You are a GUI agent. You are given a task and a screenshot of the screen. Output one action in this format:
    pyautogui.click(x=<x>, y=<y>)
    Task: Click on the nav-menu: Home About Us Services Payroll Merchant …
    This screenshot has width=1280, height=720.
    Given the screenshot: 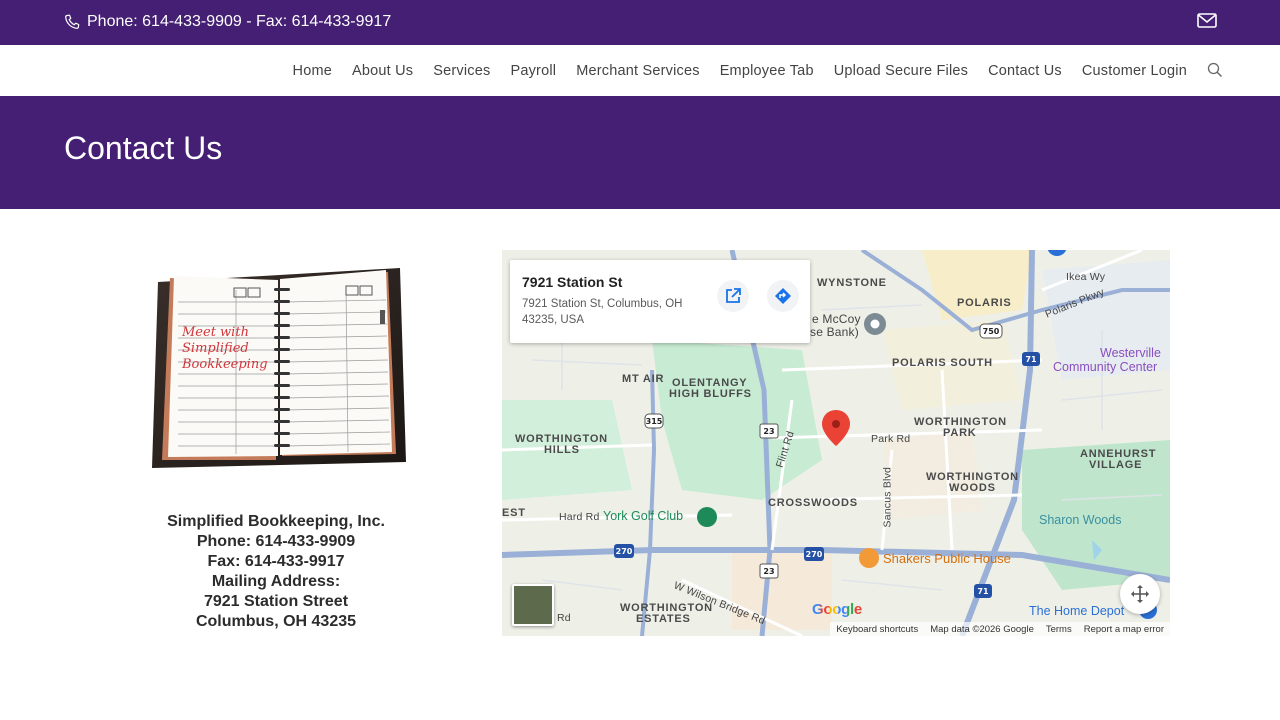 What is the action you would take?
    pyautogui.click(x=740, y=70)
    